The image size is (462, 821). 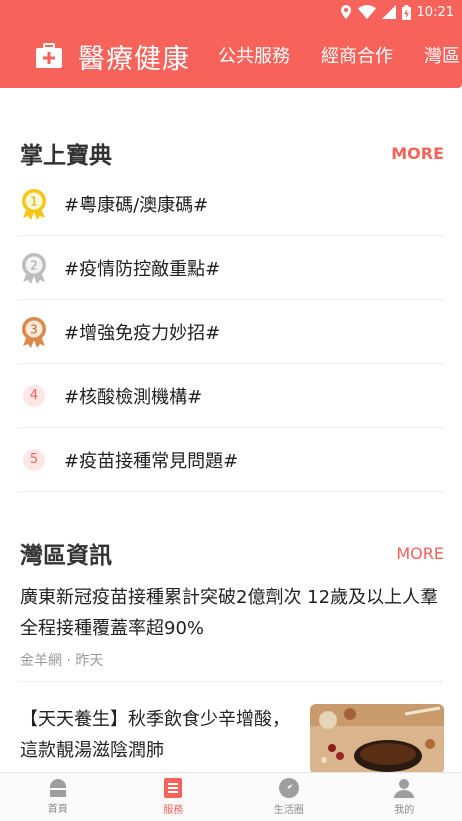 I want to click on list-item: 3 #增強免疫力妙招#, so click(x=231, y=332).